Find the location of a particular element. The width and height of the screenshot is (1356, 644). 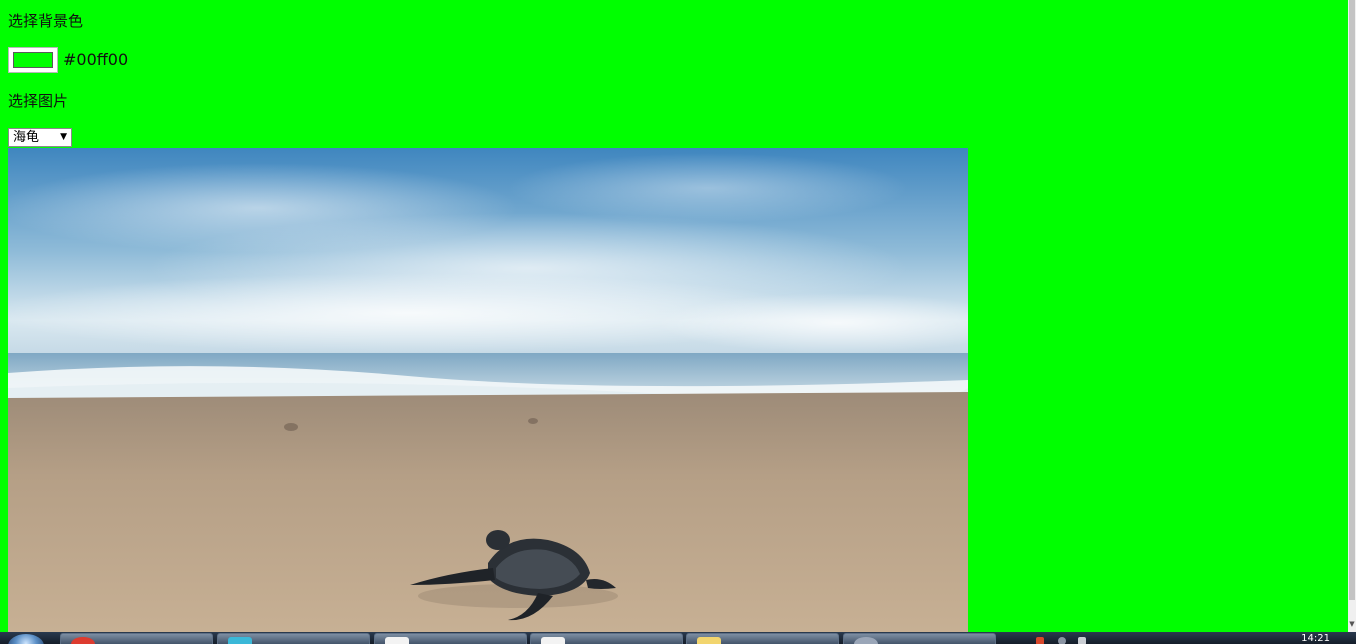

scroll-down-icon: ▼ is located at coordinates (1352, 624).